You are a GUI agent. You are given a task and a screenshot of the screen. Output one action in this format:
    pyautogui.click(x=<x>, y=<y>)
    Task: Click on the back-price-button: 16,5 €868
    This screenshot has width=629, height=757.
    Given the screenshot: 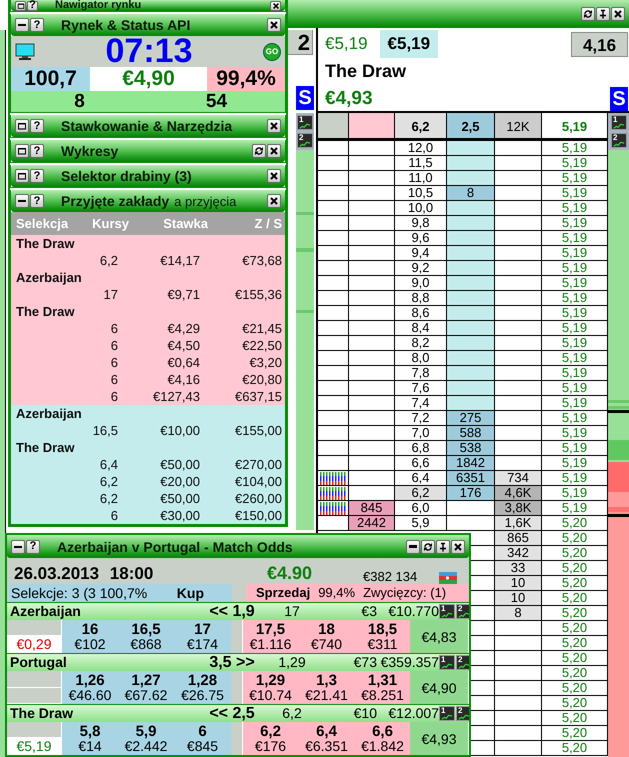 What is the action you would take?
    pyautogui.click(x=146, y=636)
    